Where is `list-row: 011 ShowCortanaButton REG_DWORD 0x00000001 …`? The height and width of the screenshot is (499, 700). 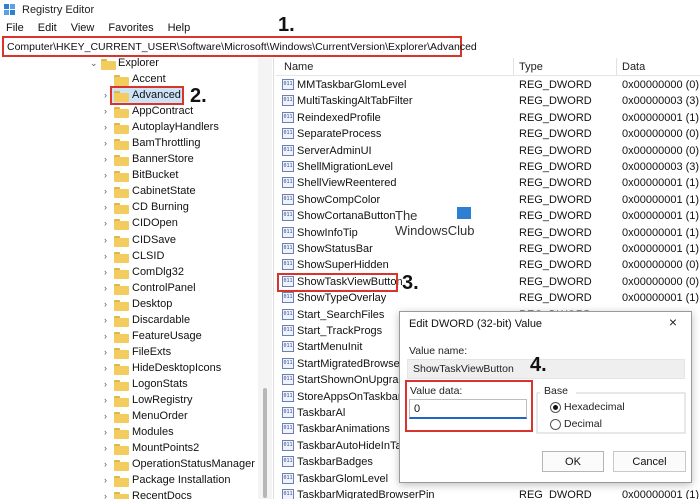
list-row: 011 ShowCortanaButton REG_DWORD 0x00000001 … is located at coordinates (488, 216).